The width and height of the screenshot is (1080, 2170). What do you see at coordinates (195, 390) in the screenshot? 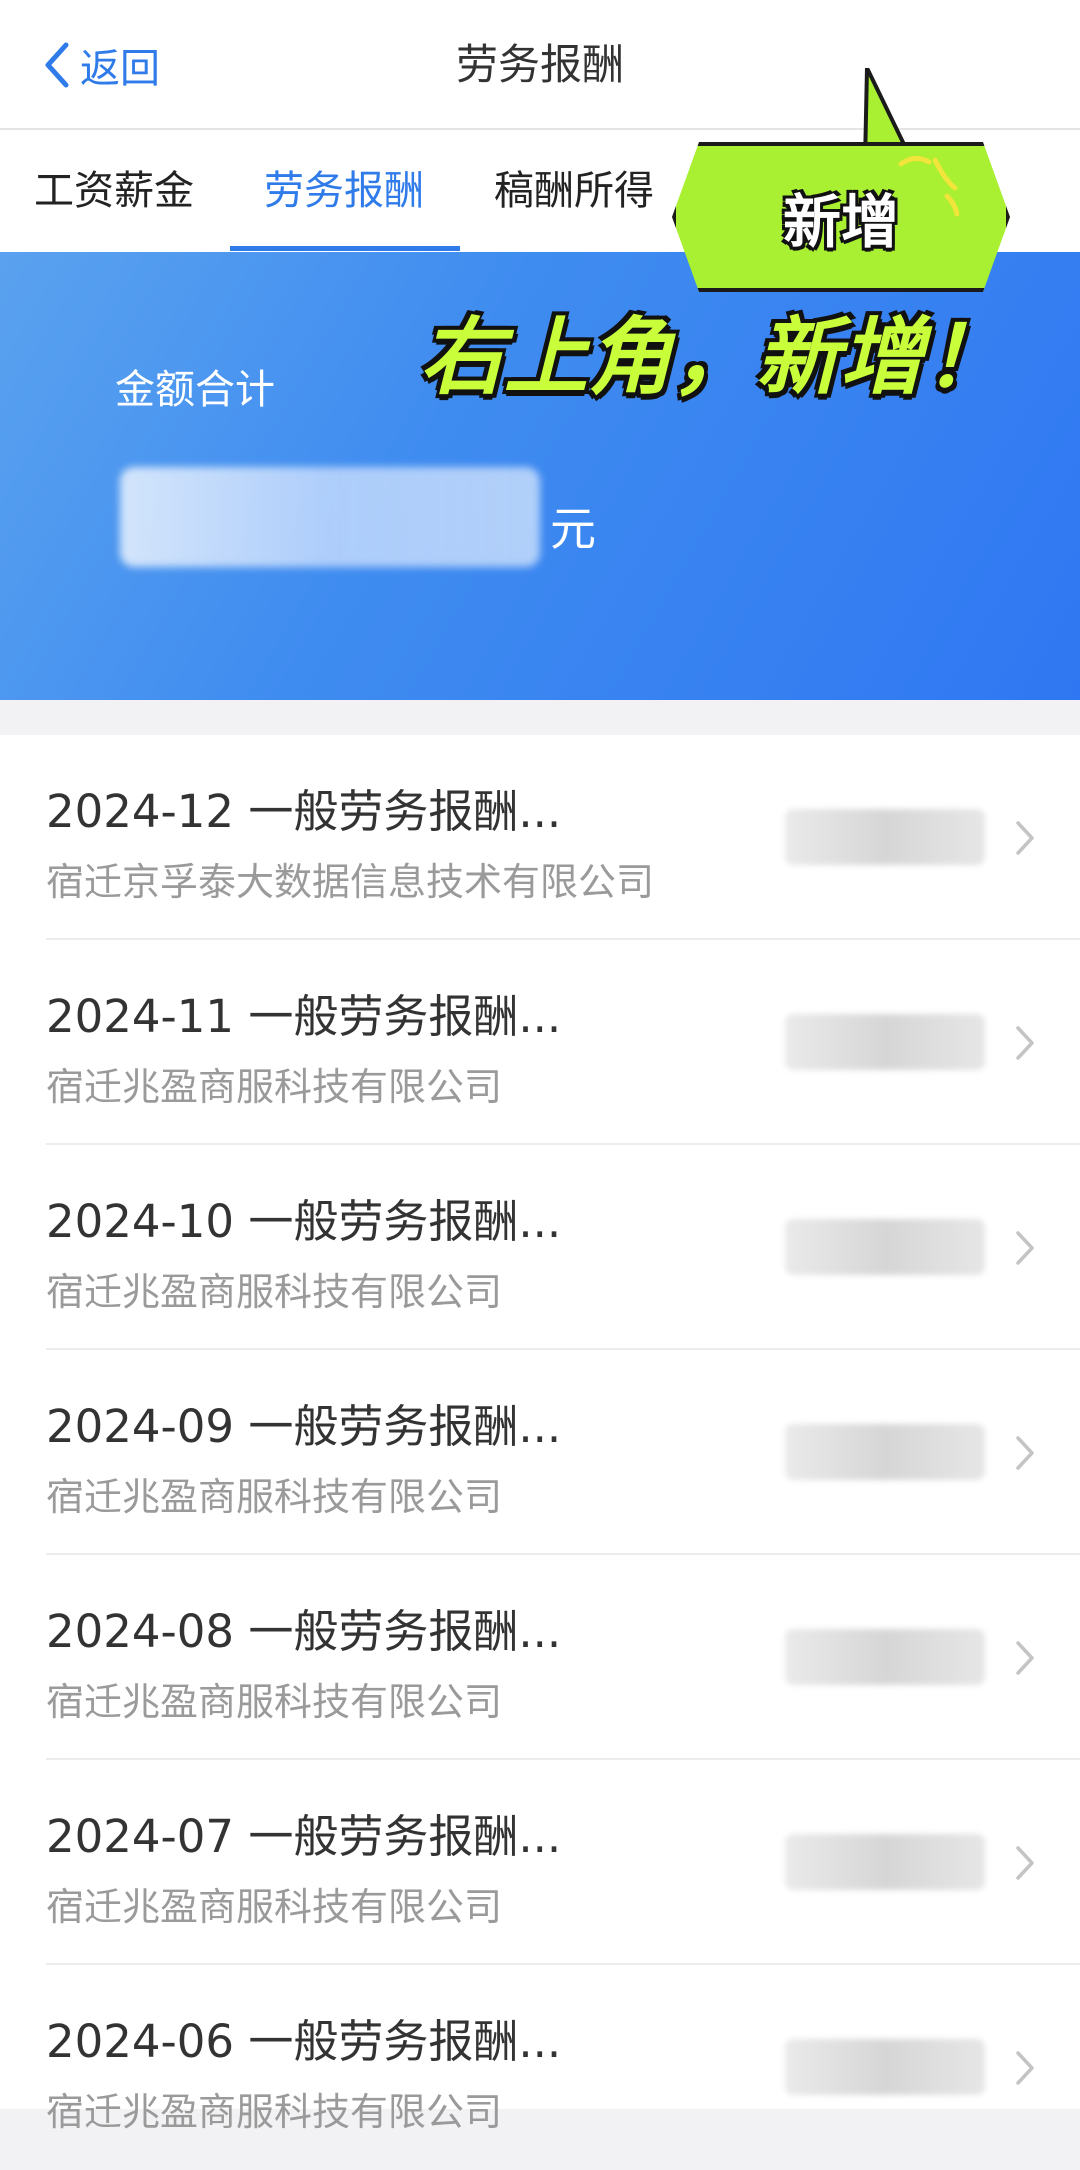
I see `total-amount-label: 金额合计` at bounding box center [195, 390].